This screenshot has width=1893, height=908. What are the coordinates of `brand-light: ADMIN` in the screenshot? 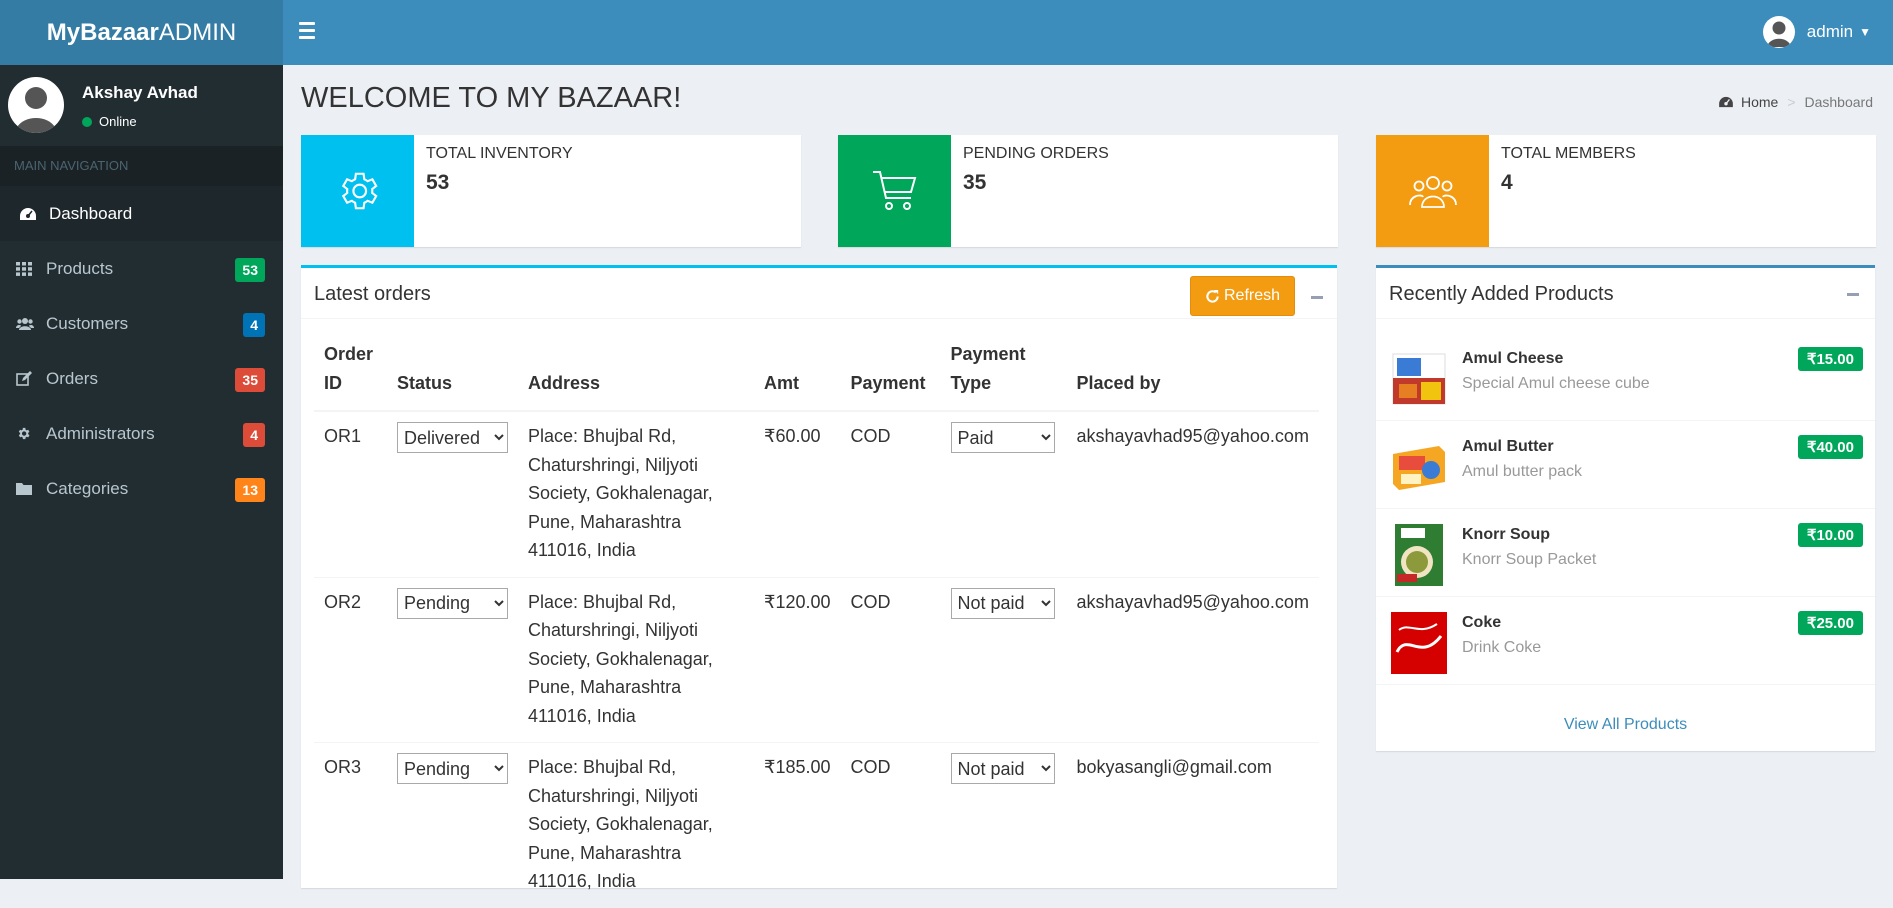 It's located at (197, 32).